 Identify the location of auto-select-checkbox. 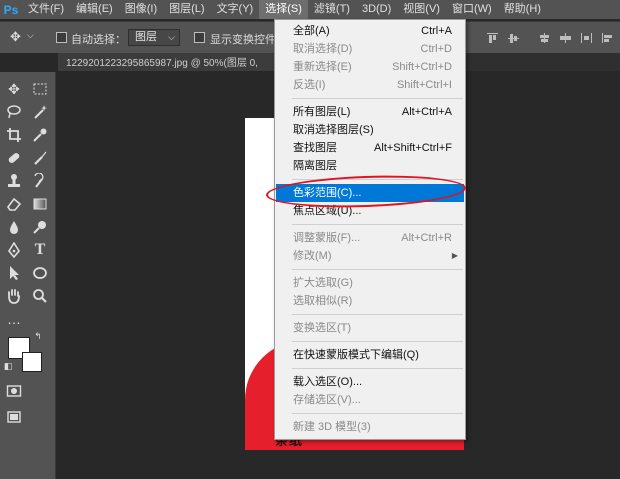
(61, 37).